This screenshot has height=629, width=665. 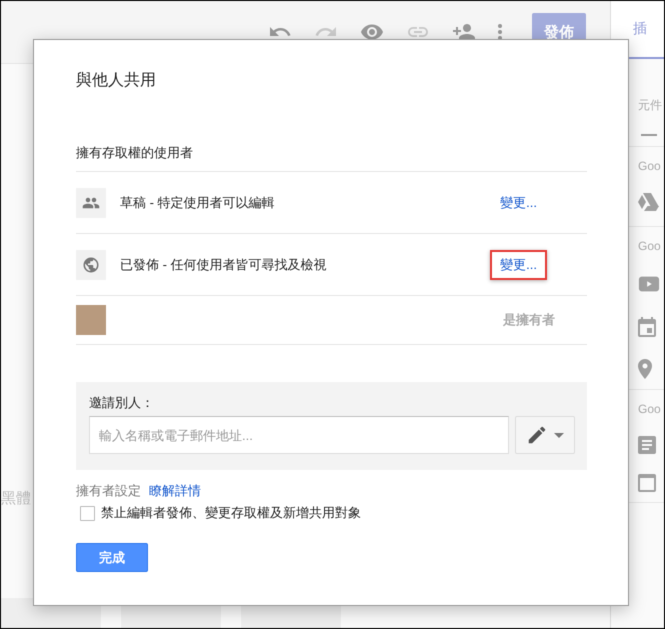 What do you see at coordinates (650, 105) in the screenshot?
I see `section-heading: 元件` at bounding box center [650, 105].